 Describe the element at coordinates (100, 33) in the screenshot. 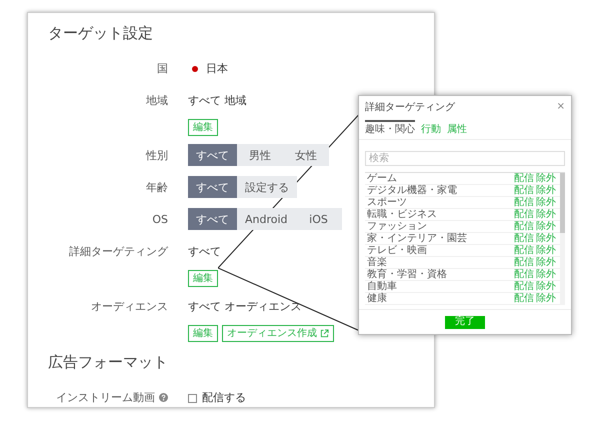

I see `section-title: ターゲット設定` at that location.